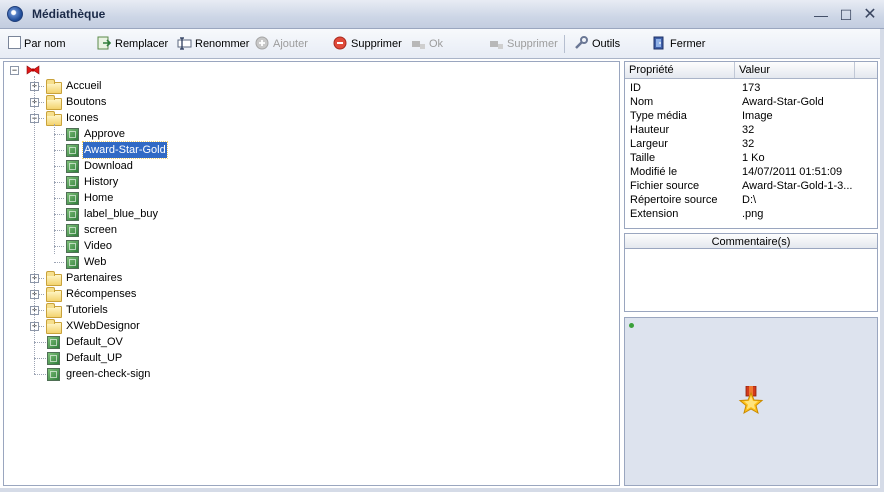  What do you see at coordinates (821, 15) in the screenshot?
I see `minimize-button: —` at bounding box center [821, 15].